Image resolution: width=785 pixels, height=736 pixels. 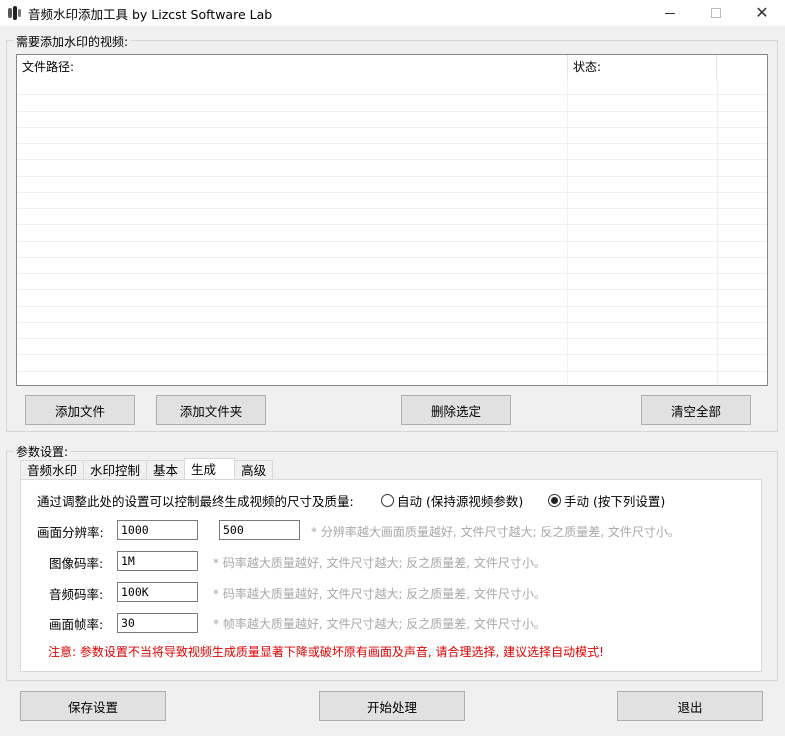 I want to click on minimize-button, so click(x=670, y=13).